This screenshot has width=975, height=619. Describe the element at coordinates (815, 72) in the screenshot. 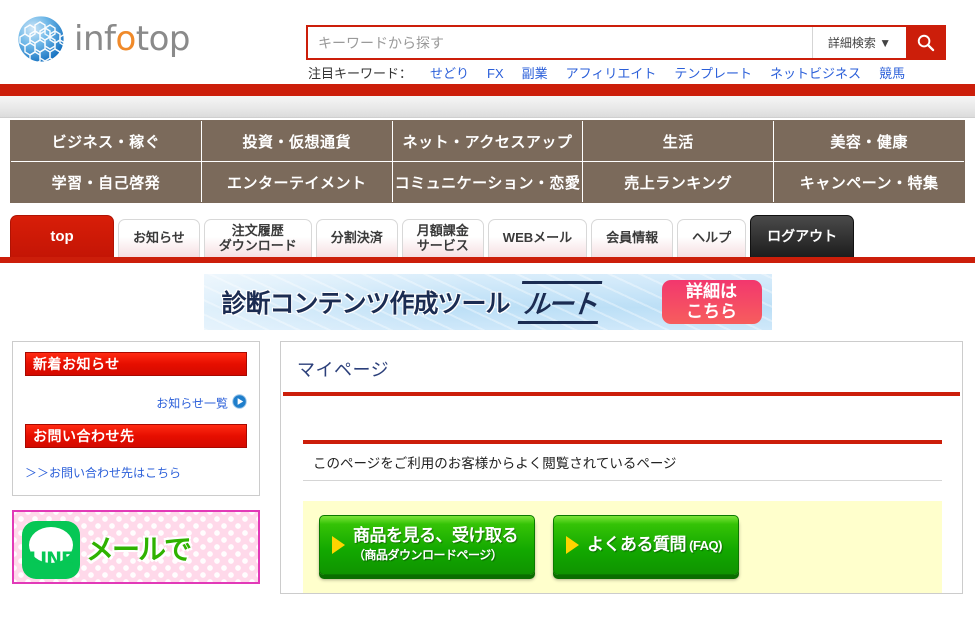

I see `keyword-link-netbusiness: ネットビジネス` at that location.